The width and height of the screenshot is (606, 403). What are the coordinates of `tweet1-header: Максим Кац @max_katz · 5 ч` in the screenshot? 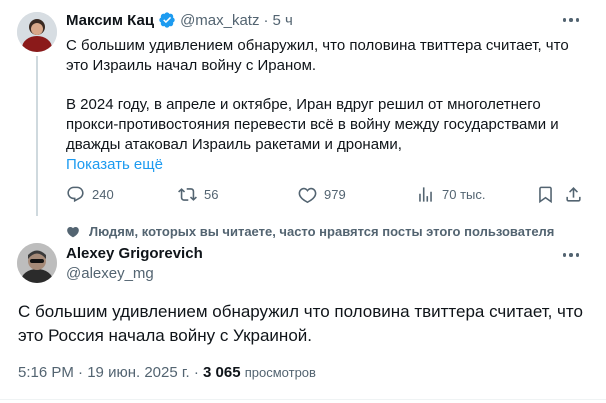 It's located at (179, 20).